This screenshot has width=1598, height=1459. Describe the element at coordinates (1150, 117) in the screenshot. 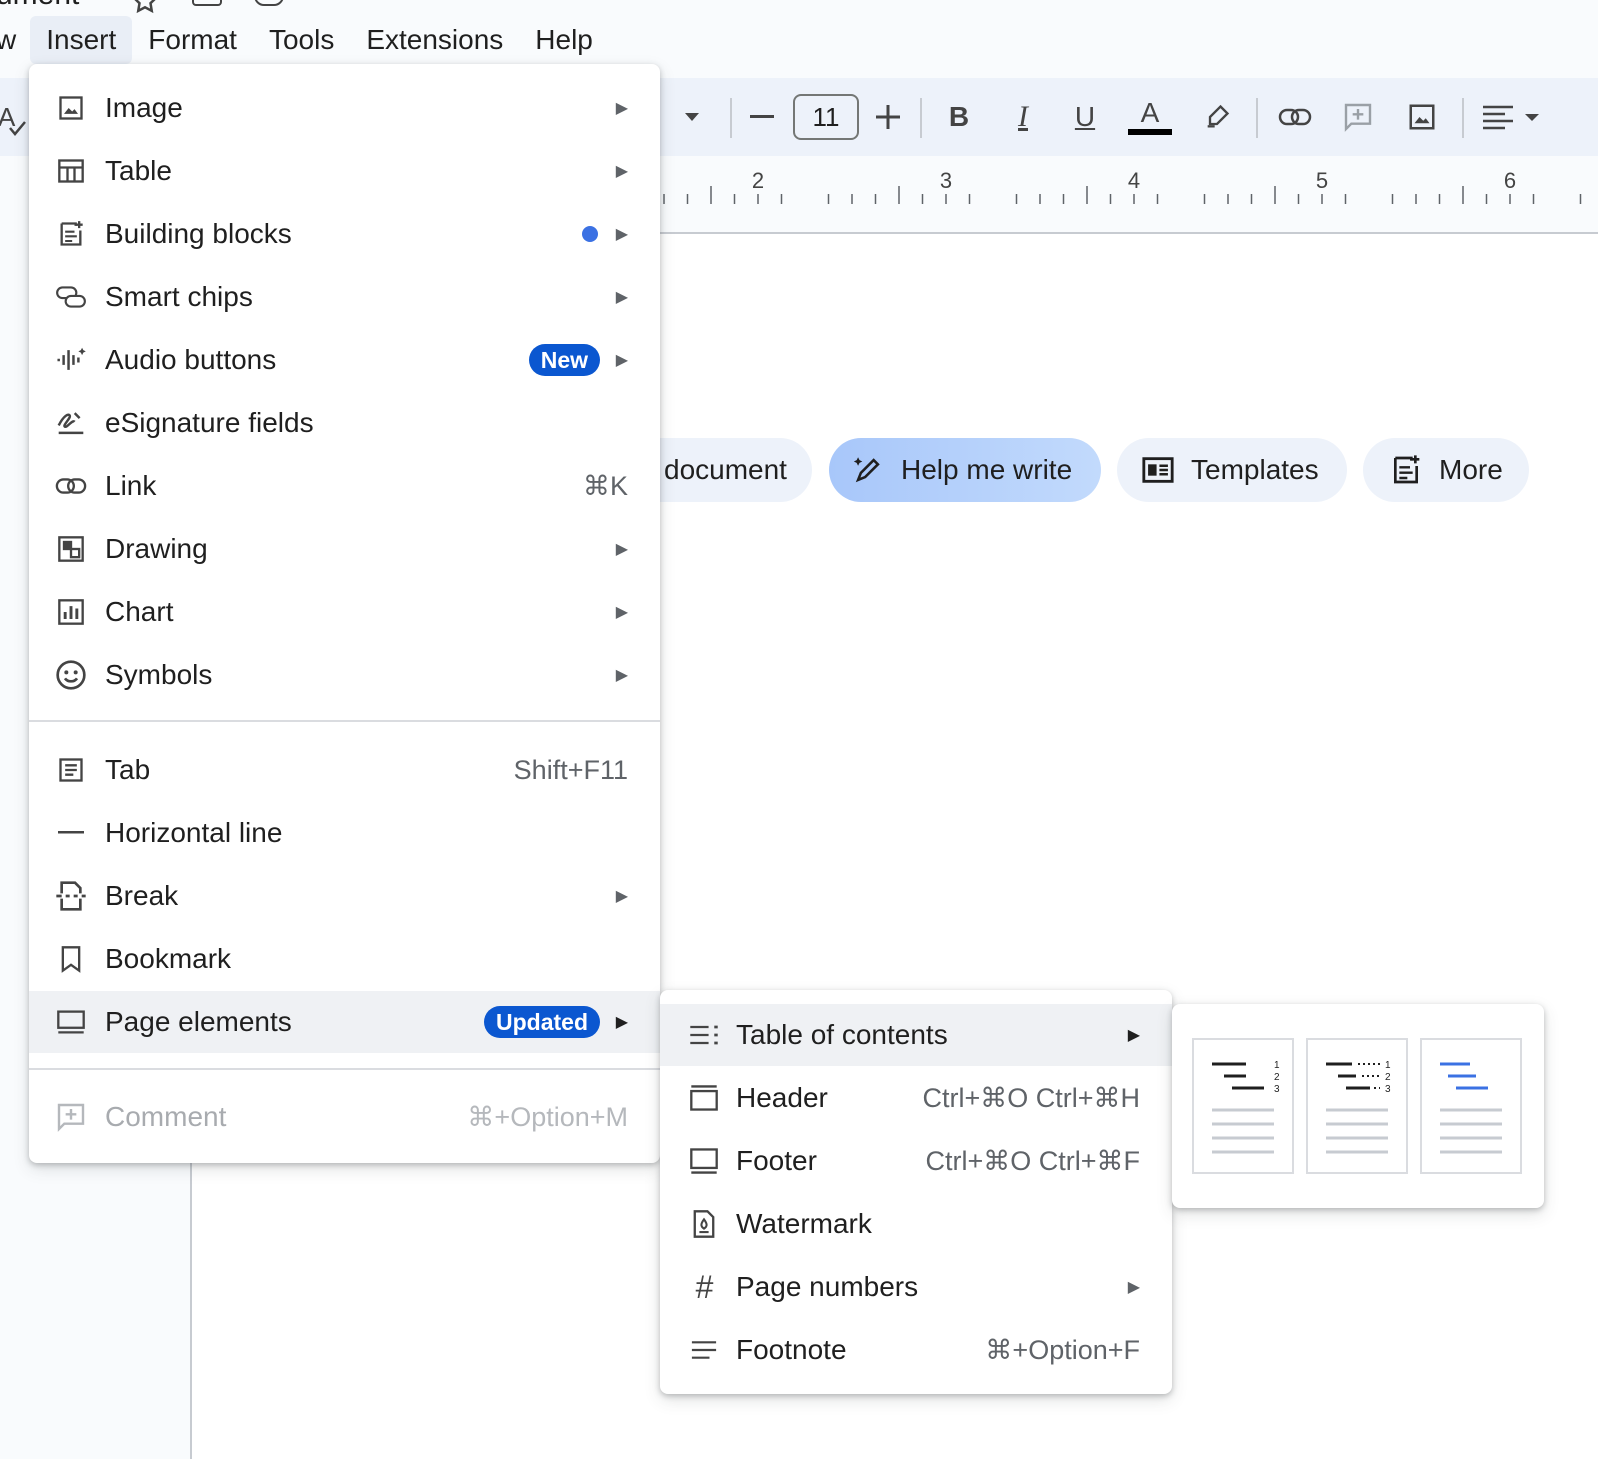

I see `text-color-button: A` at that location.